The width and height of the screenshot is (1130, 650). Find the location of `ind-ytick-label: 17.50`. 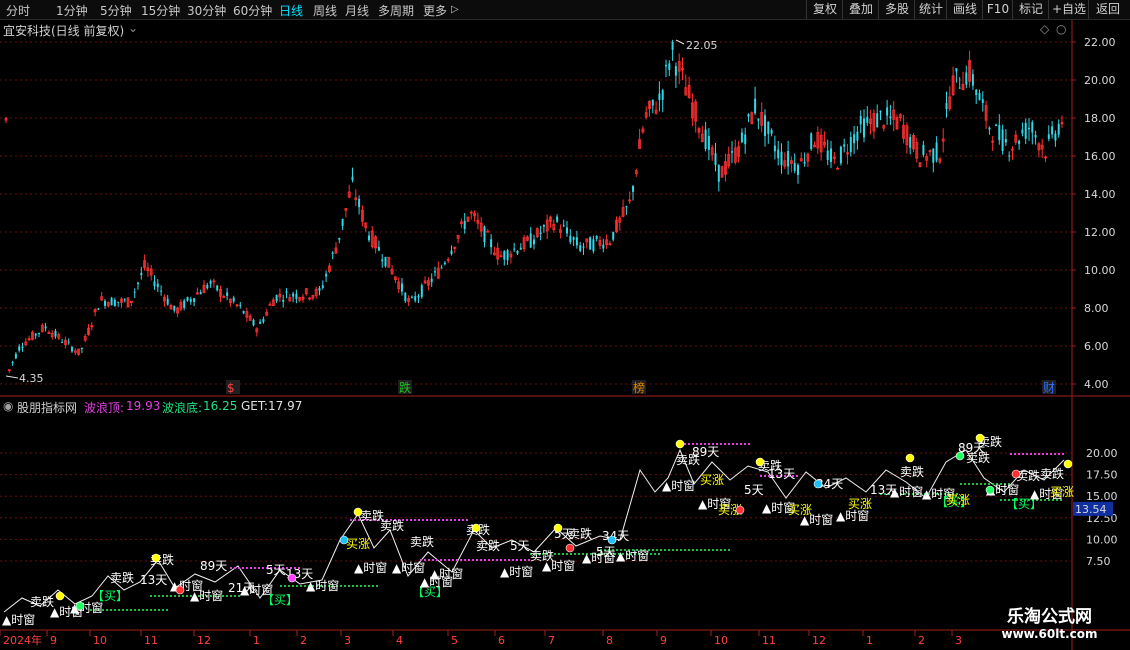

ind-ytick-label: 17.50 is located at coordinates (1102, 475).